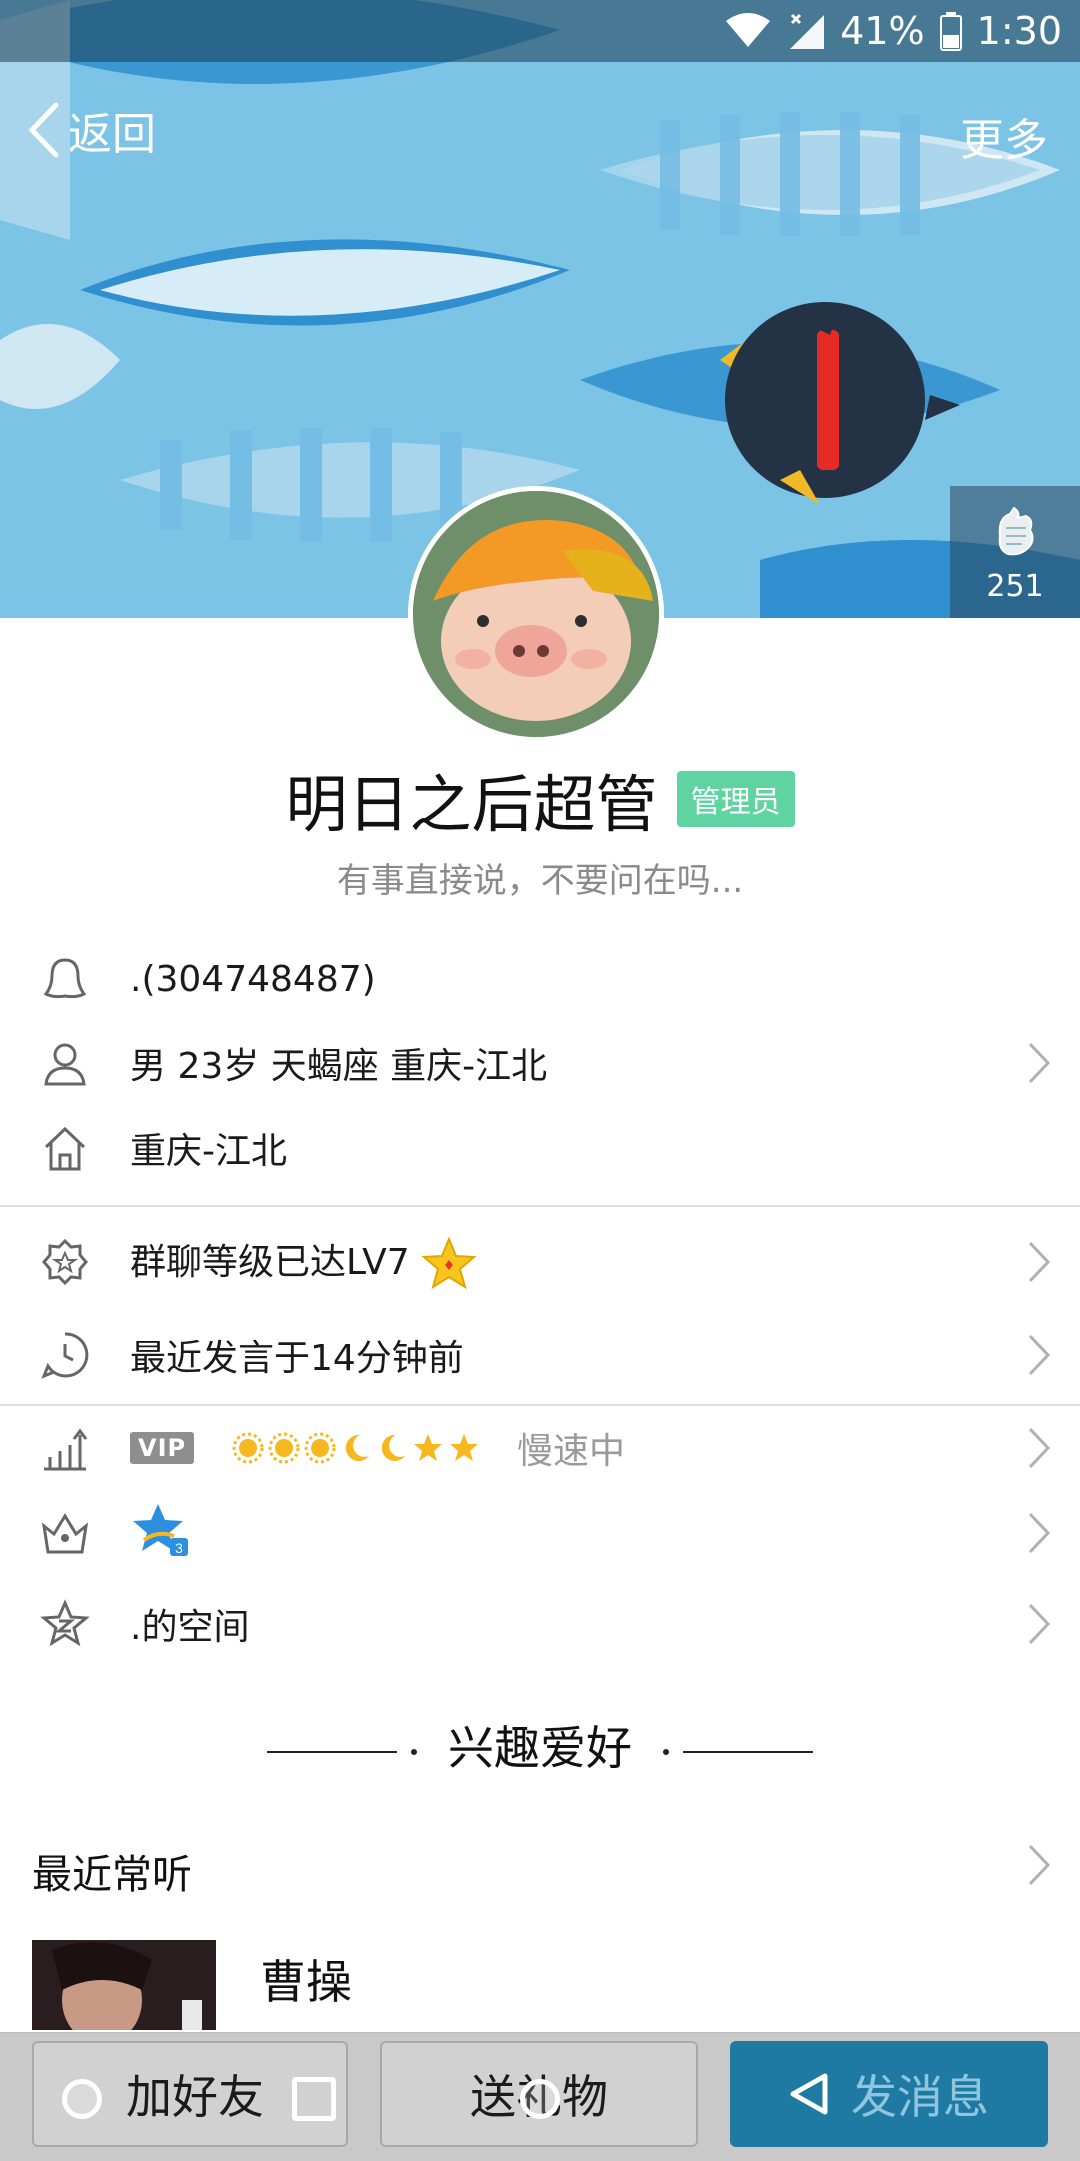 This screenshot has width=1080, height=2161. I want to click on penguin-icon, so click(65, 978).